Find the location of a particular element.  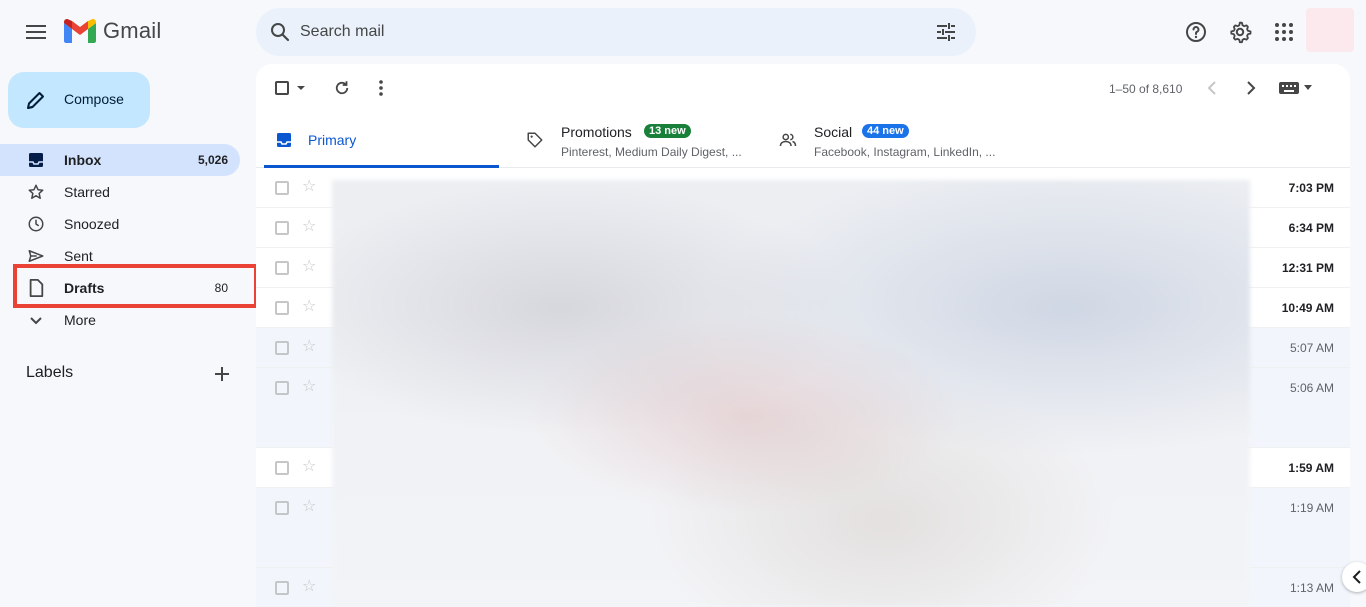

tab-label: Primary is located at coordinates (332, 140).